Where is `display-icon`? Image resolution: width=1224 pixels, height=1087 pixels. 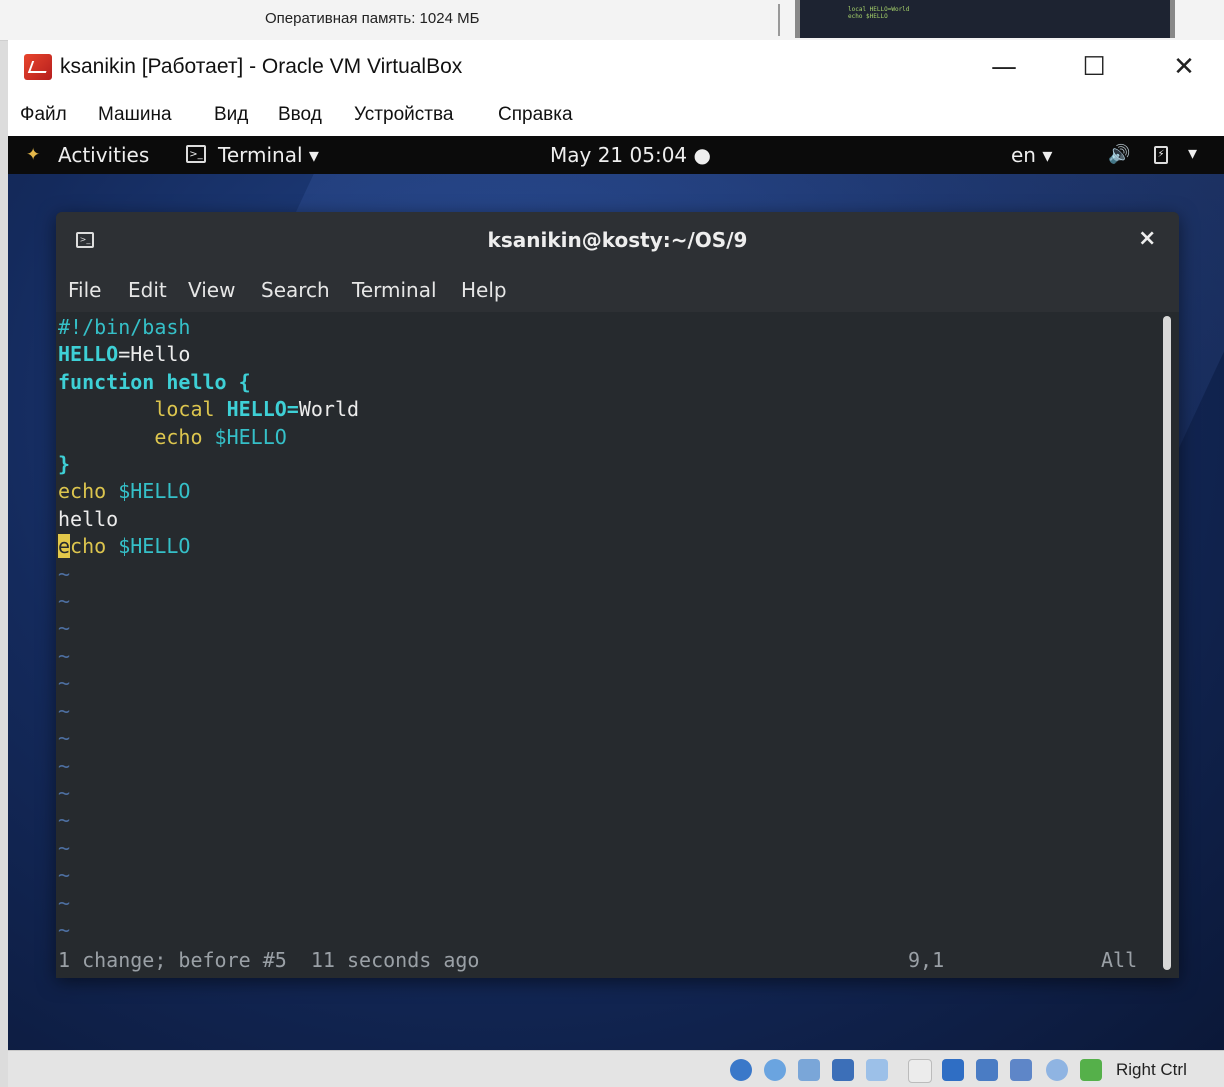
display-icon is located at coordinates (953, 1070).